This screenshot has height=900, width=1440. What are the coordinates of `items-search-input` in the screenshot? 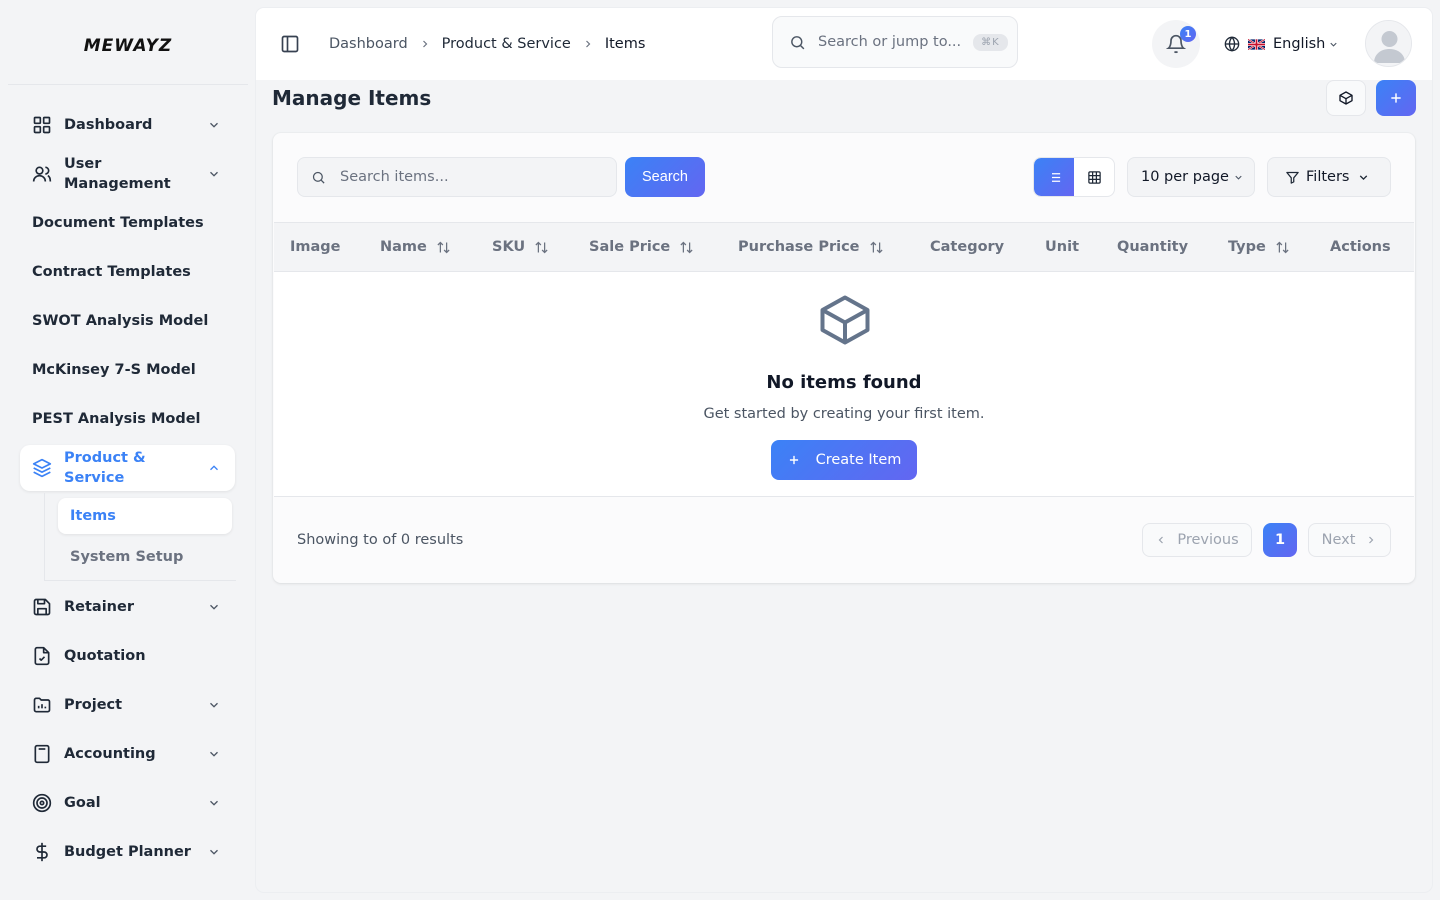 It's located at (470, 177).